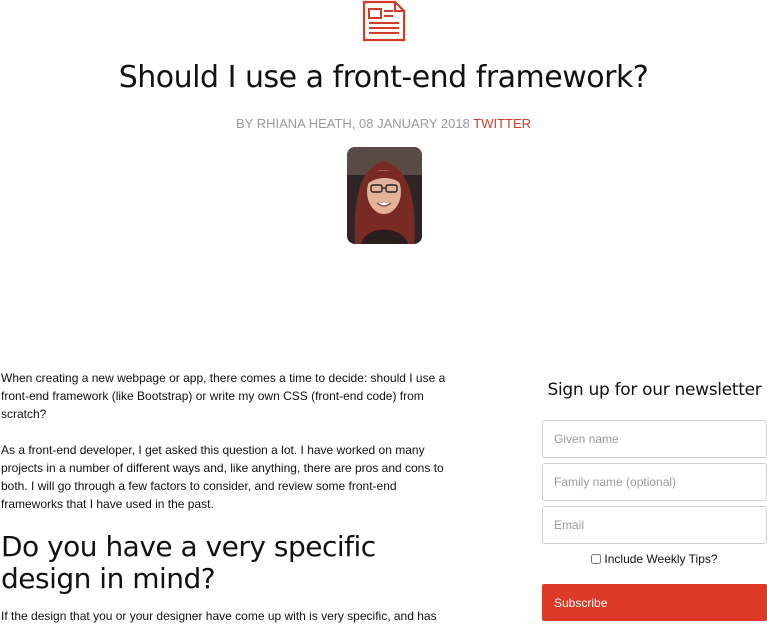 The width and height of the screenshot is (767, 643). I want to click on weekly-tips-row: Include Weekly Tips?, so click(654, 559).